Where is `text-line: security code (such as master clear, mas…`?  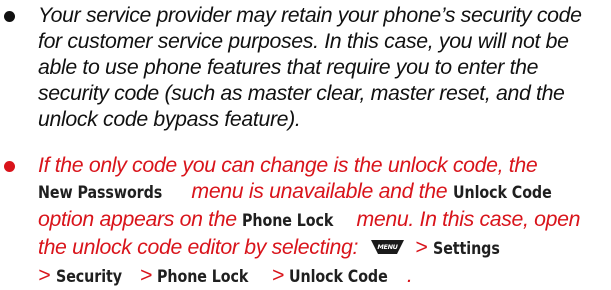 text-line: security code (such as master clear, mas… is located at coordinates (301, 93).